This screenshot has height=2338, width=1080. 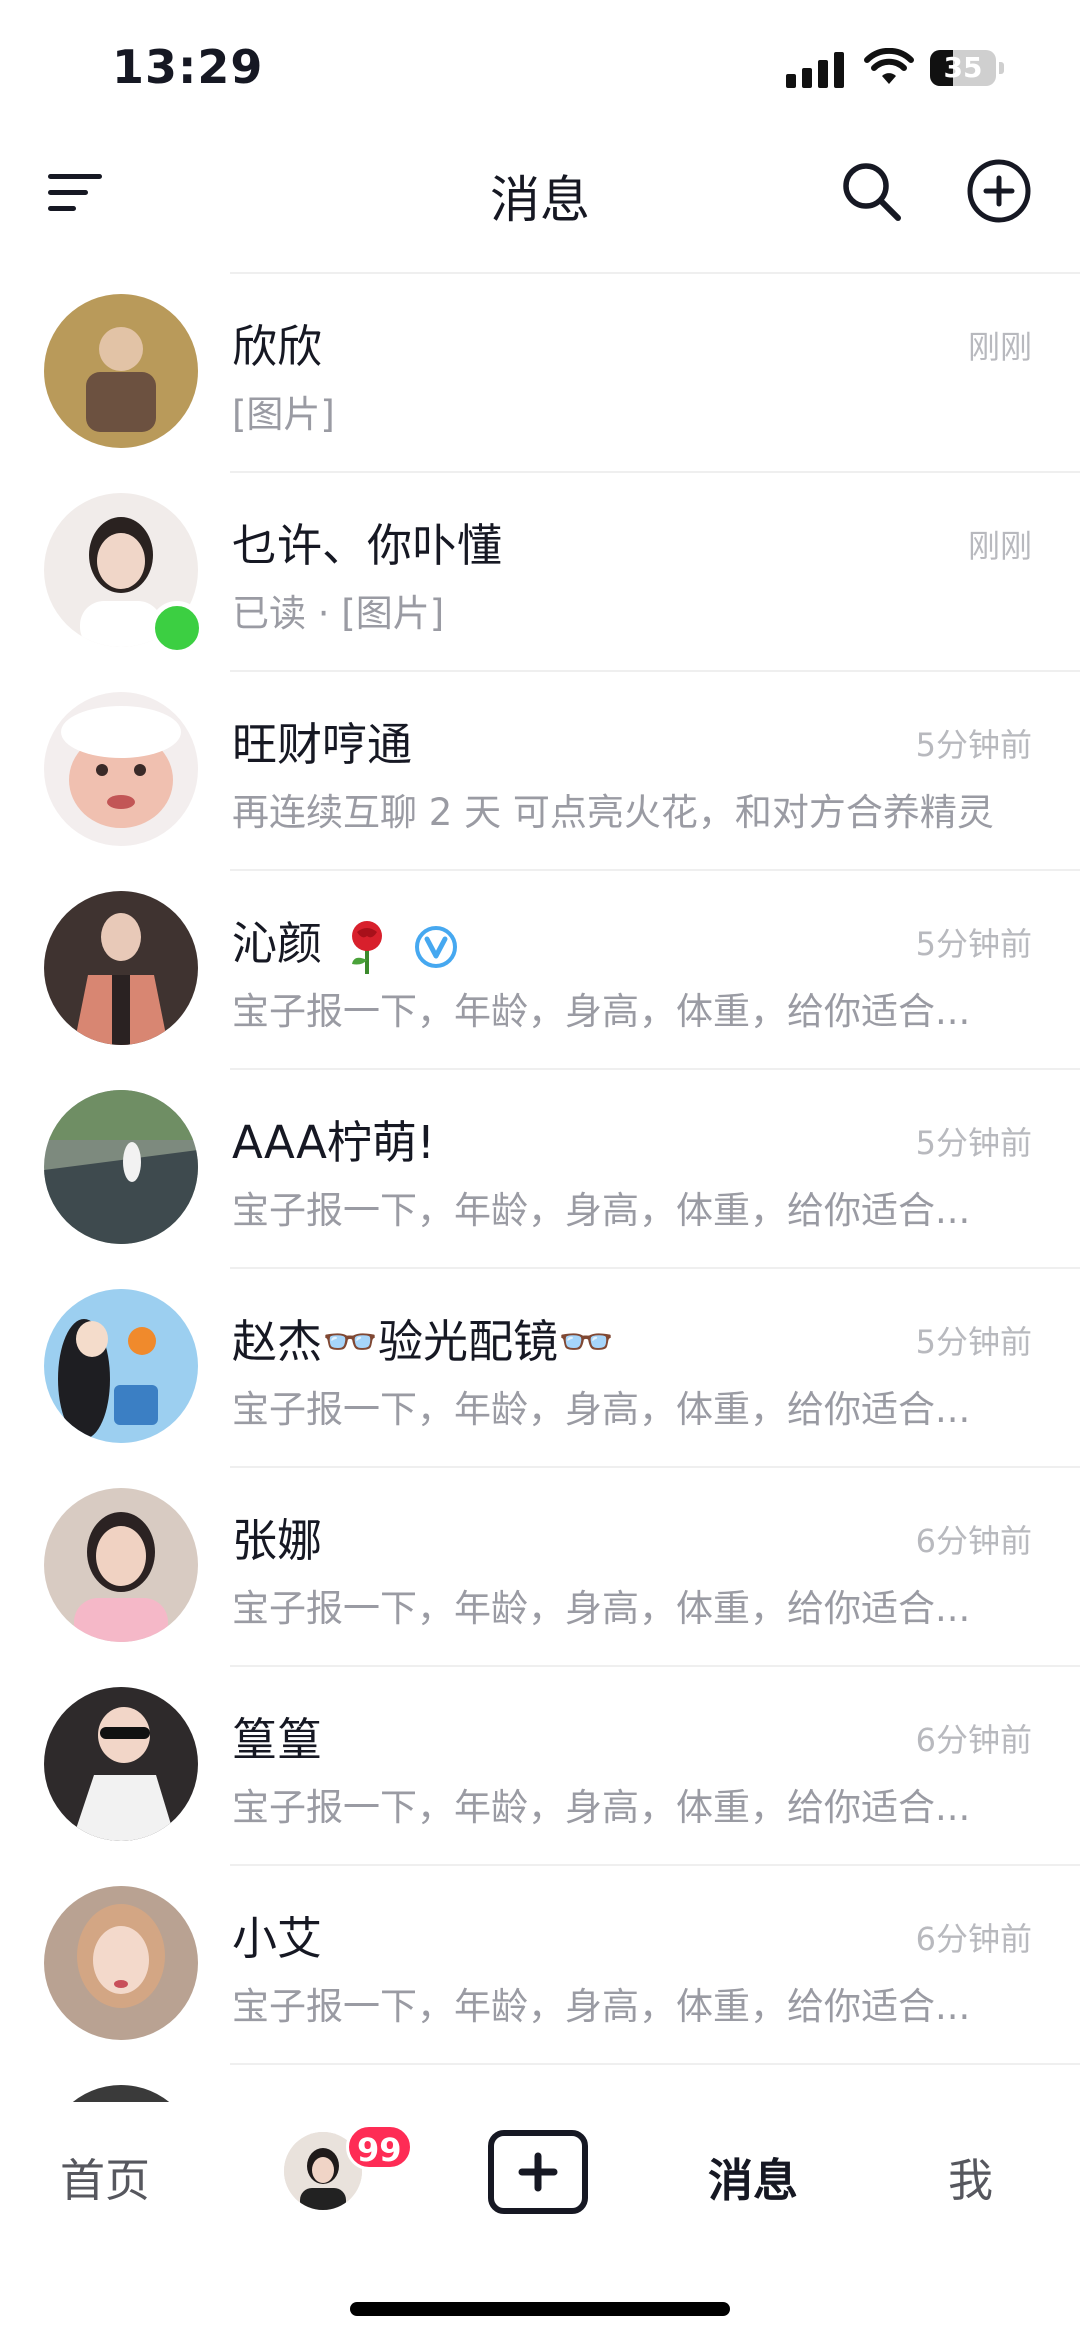 I want to click on contact-name: 赵杰👓验光配镜👓, so click(x=423, y=1341).